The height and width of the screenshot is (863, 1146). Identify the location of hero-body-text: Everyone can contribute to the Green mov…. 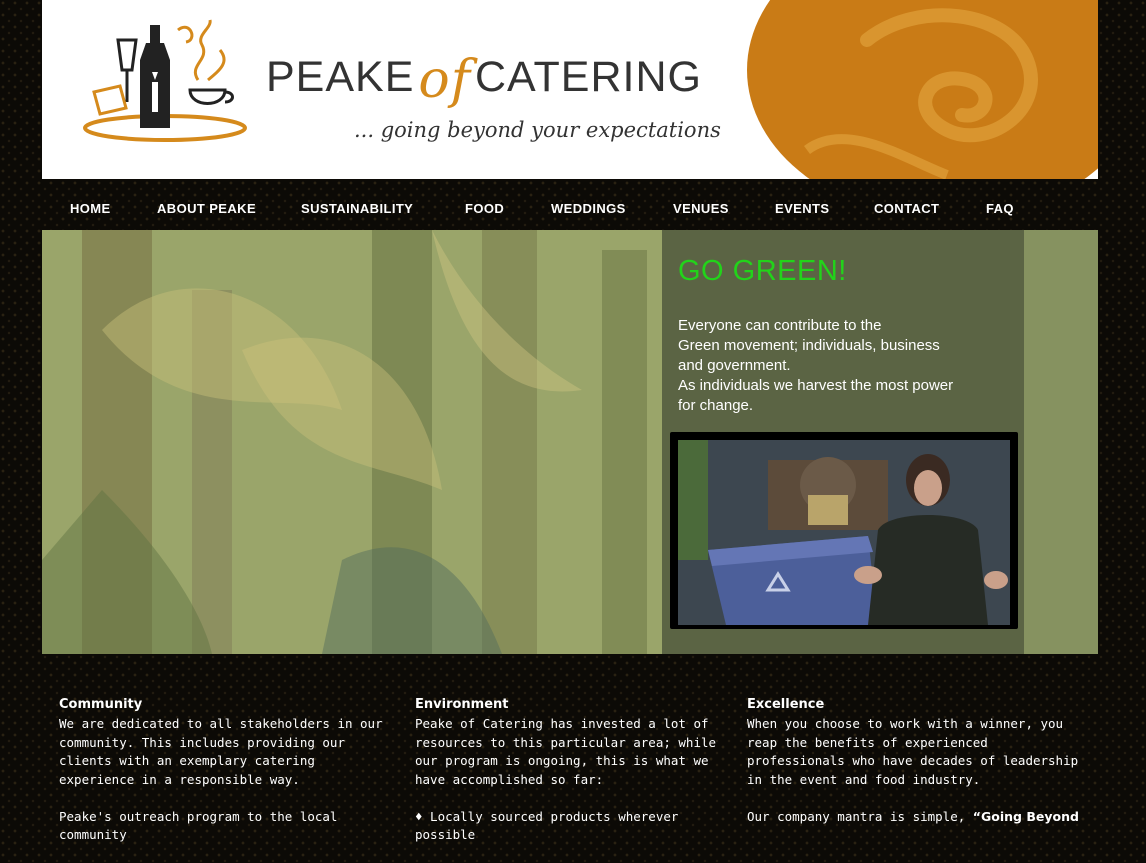
(816, 365).